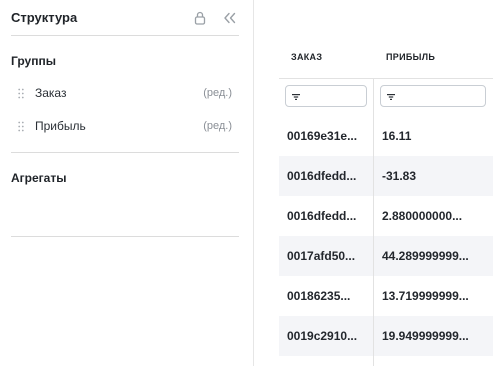  I want to click on groups-title: Группы, so click(33, 61).